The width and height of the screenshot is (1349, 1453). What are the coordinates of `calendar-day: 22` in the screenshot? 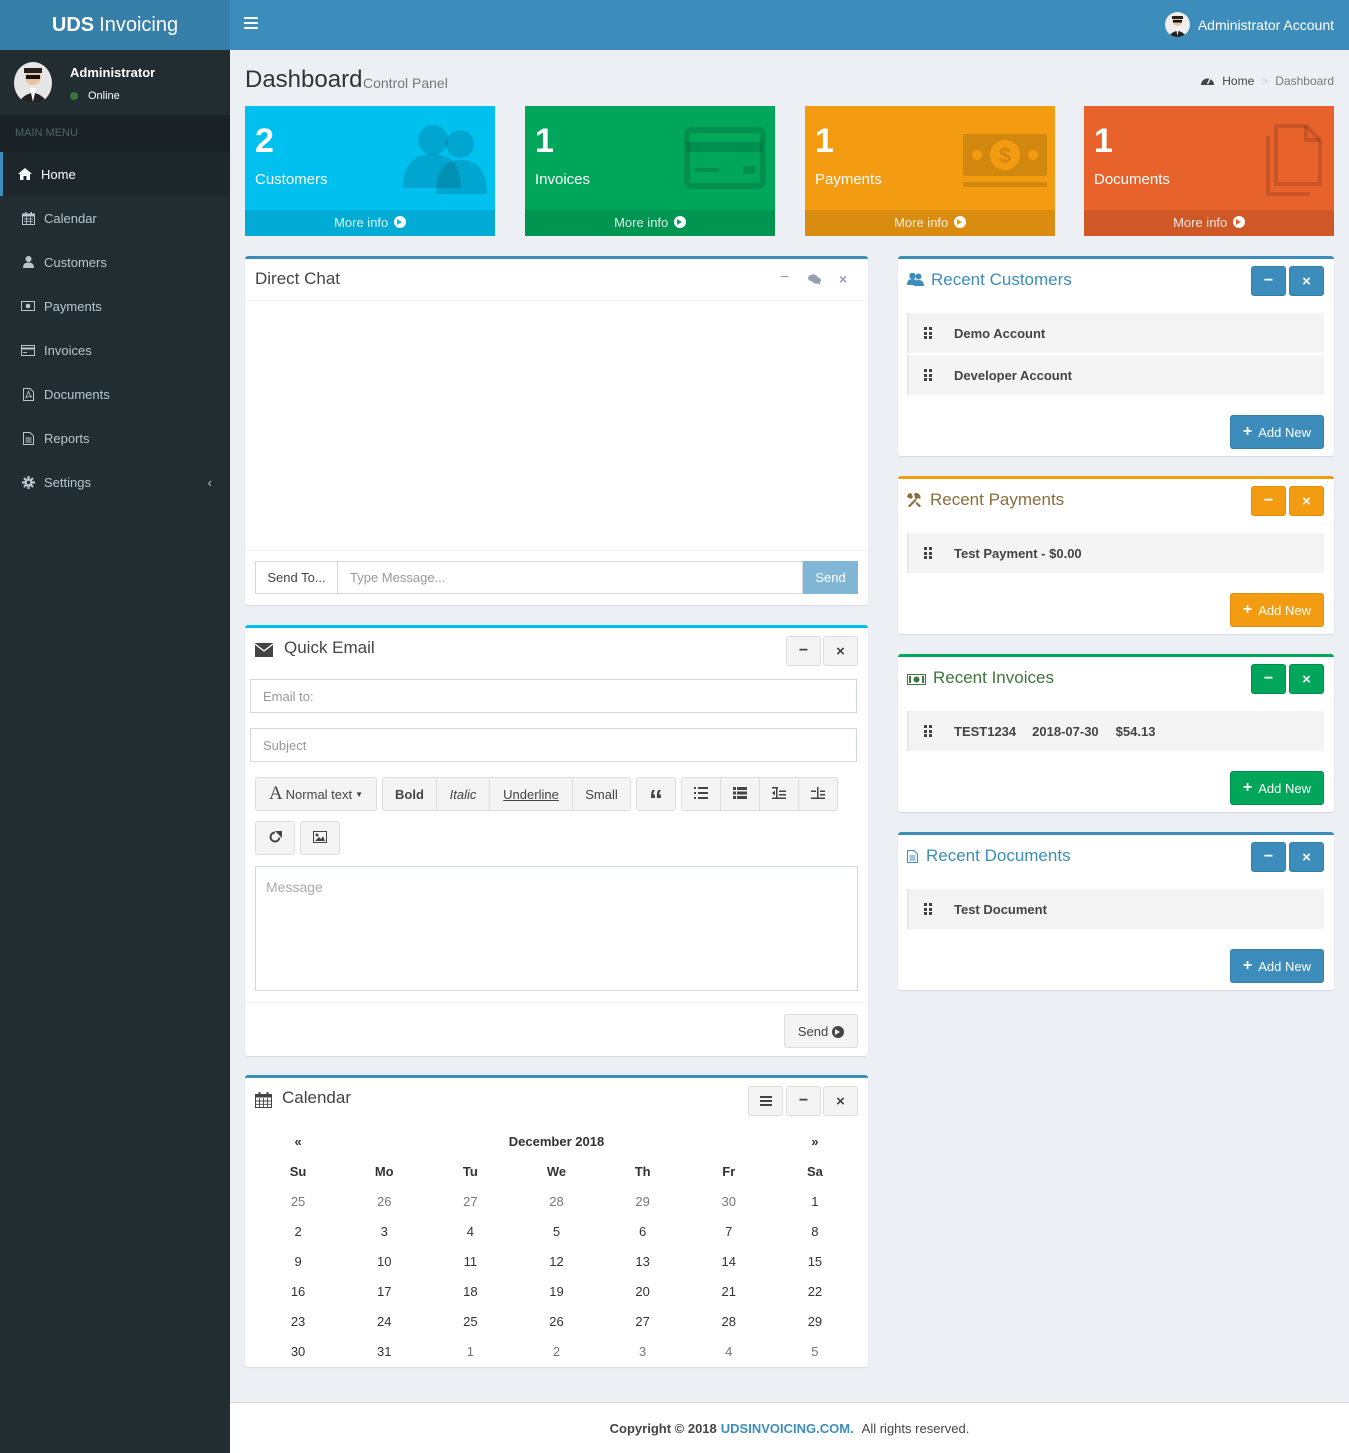 It's located at (815, 1291).